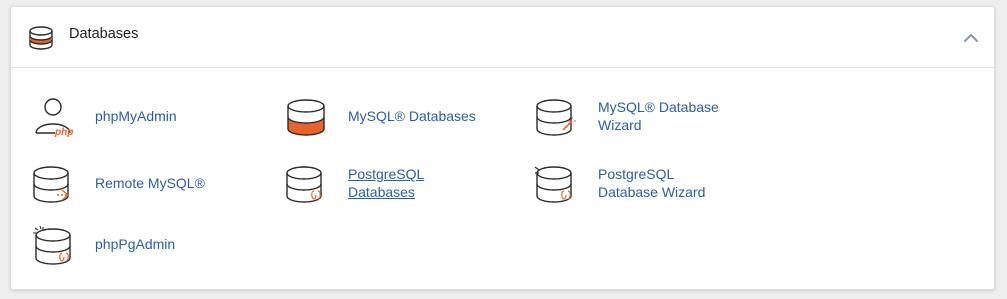 Image resolution: width=1007 pixels, height=299 pixels. I want to click on mysql-wizard-icon, so click(556, 117).